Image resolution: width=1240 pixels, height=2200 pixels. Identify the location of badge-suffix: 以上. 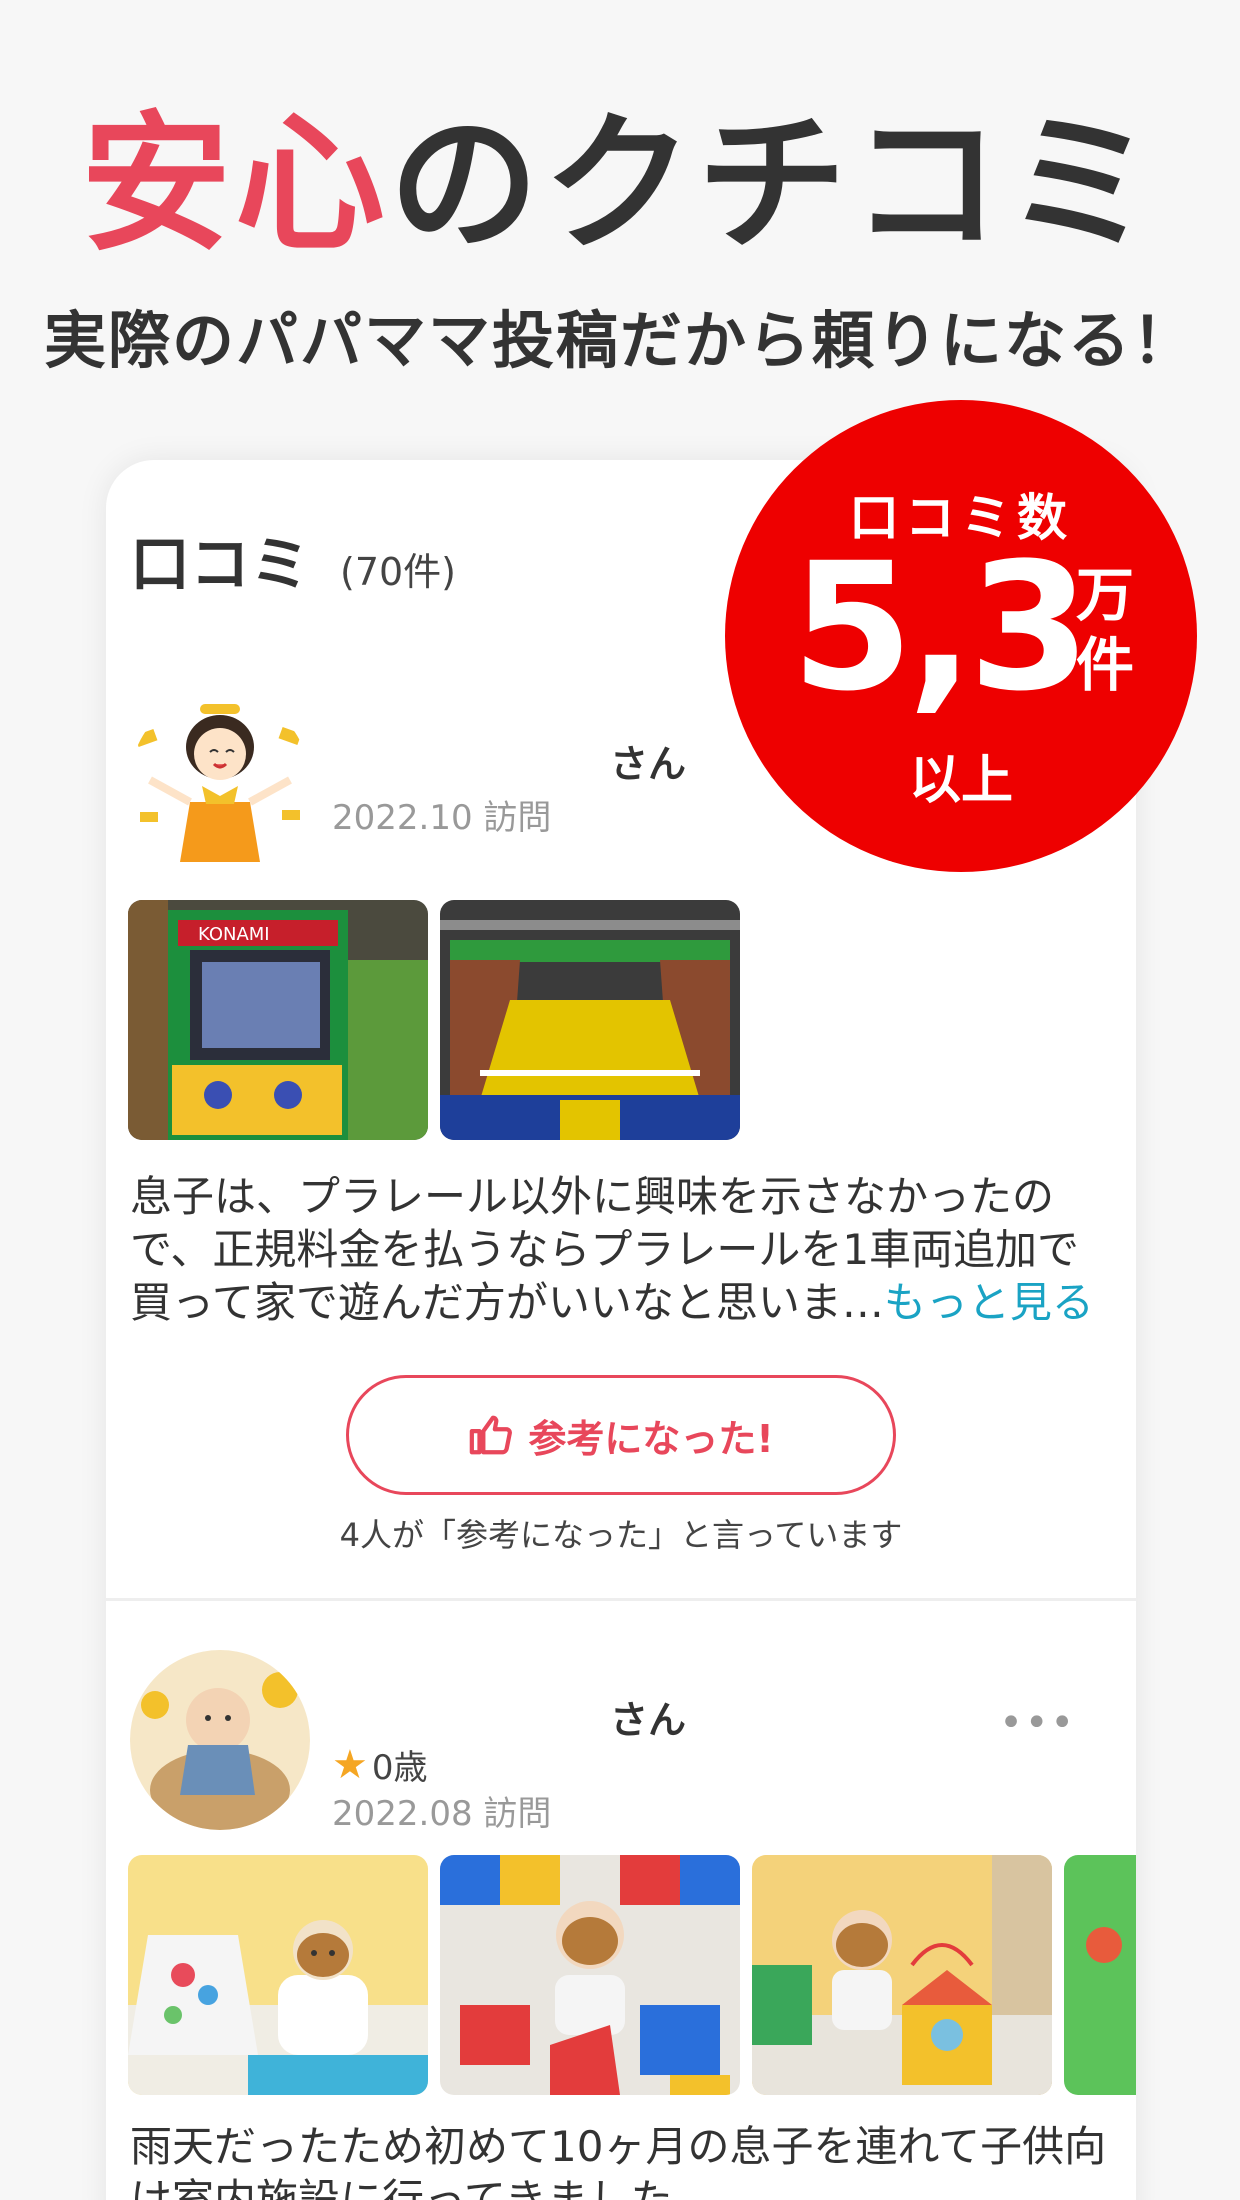
(960, 781).